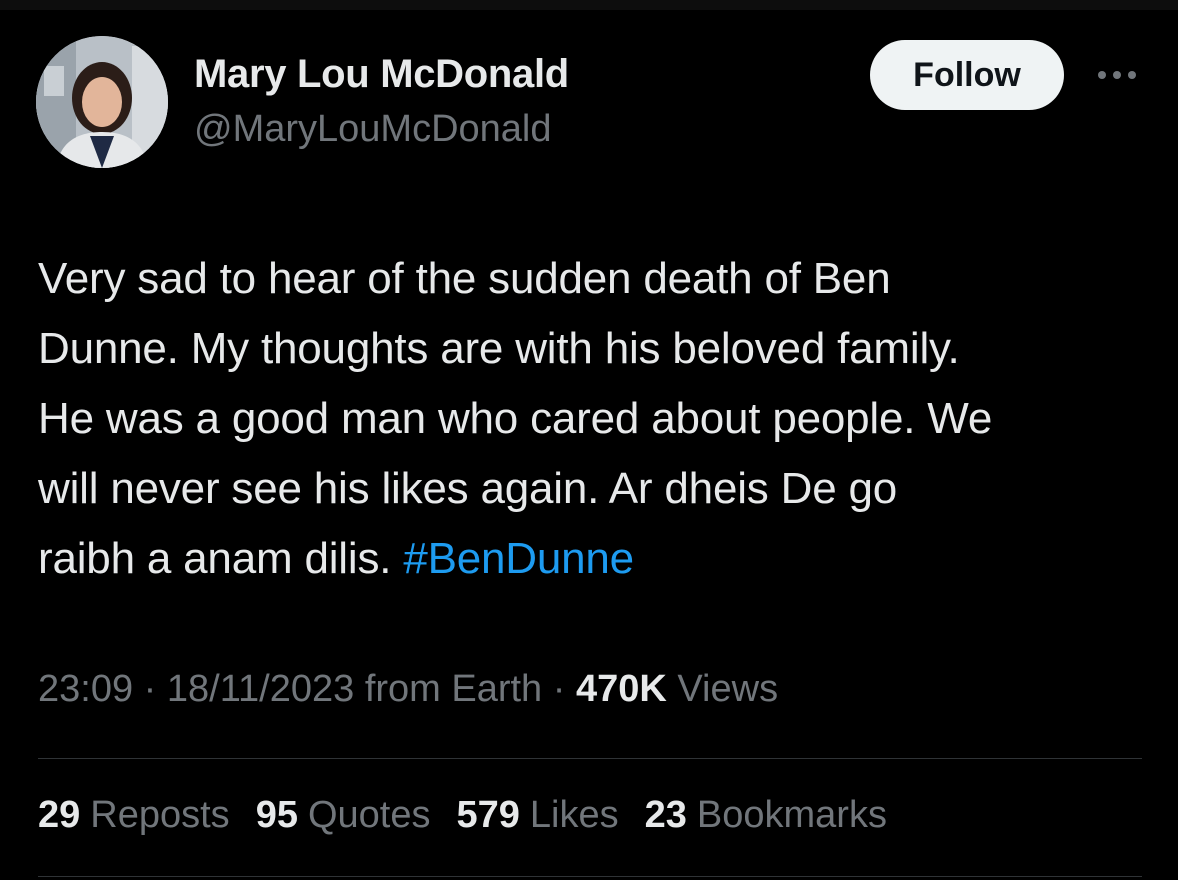  I want to click on tweet-time: 23:09, so click(85, 689).